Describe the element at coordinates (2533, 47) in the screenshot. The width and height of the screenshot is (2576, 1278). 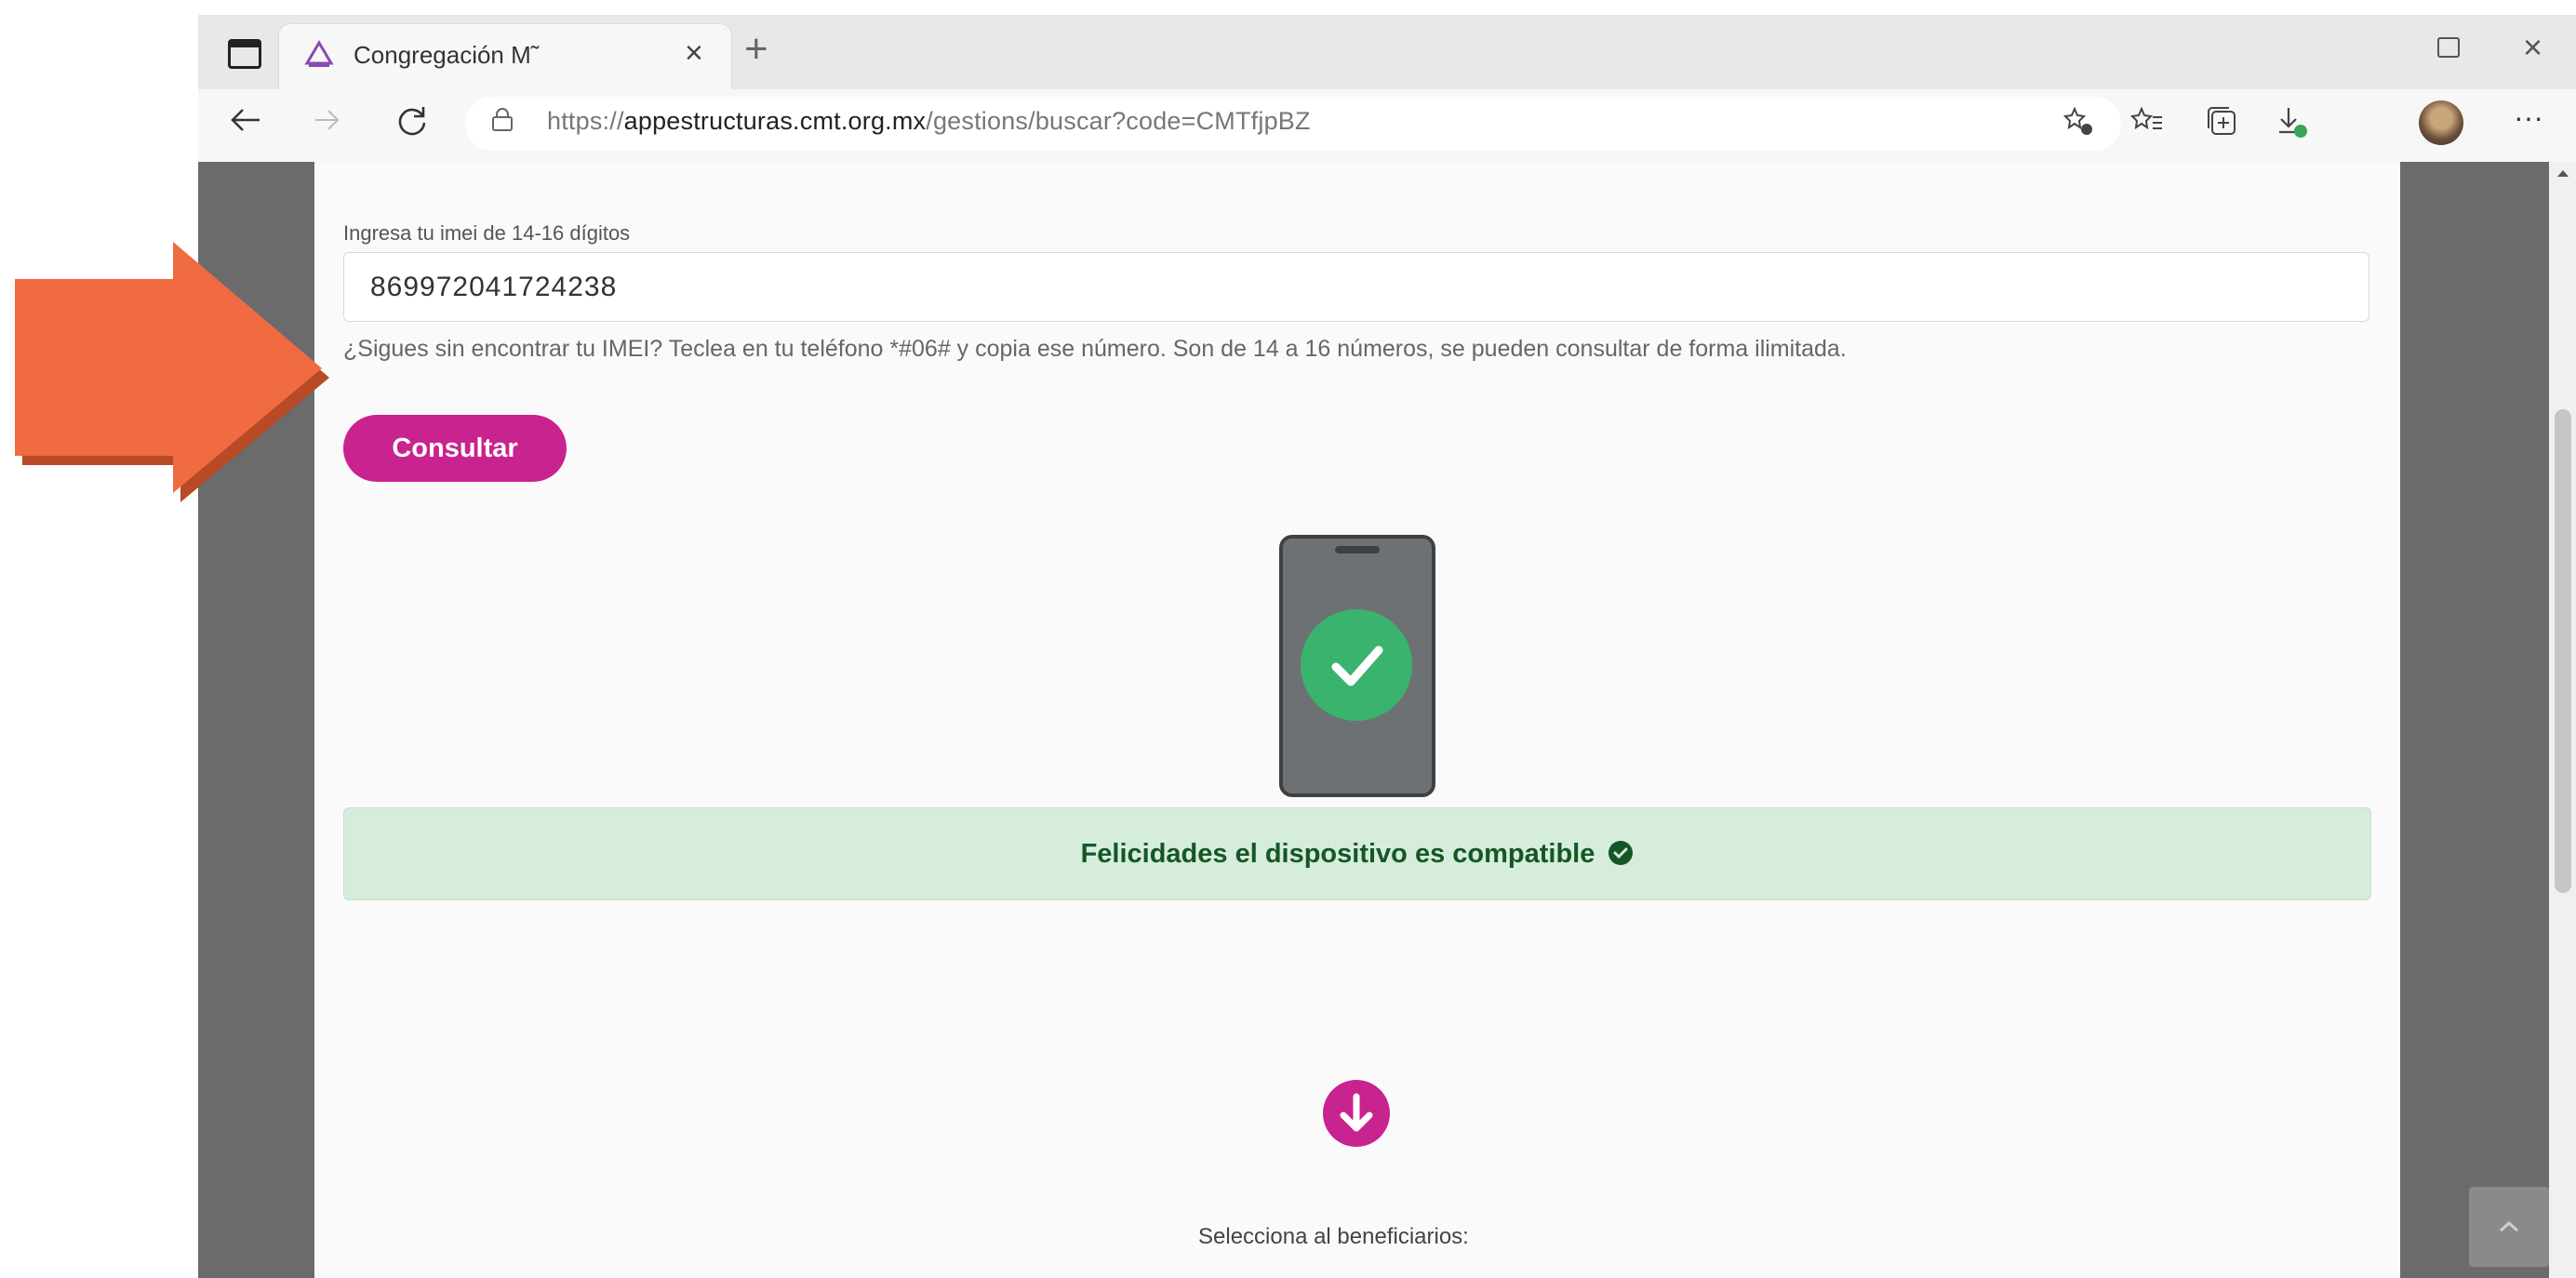
I see `window-close-icon: ×` at that location.